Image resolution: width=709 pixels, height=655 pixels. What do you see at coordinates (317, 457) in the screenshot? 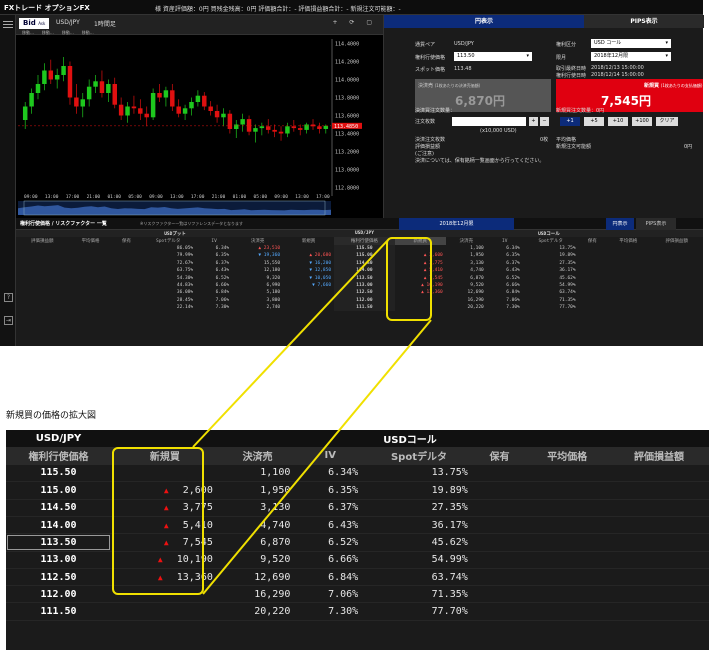
I see `callout-line-bottom` at bounding box center [317, 457].